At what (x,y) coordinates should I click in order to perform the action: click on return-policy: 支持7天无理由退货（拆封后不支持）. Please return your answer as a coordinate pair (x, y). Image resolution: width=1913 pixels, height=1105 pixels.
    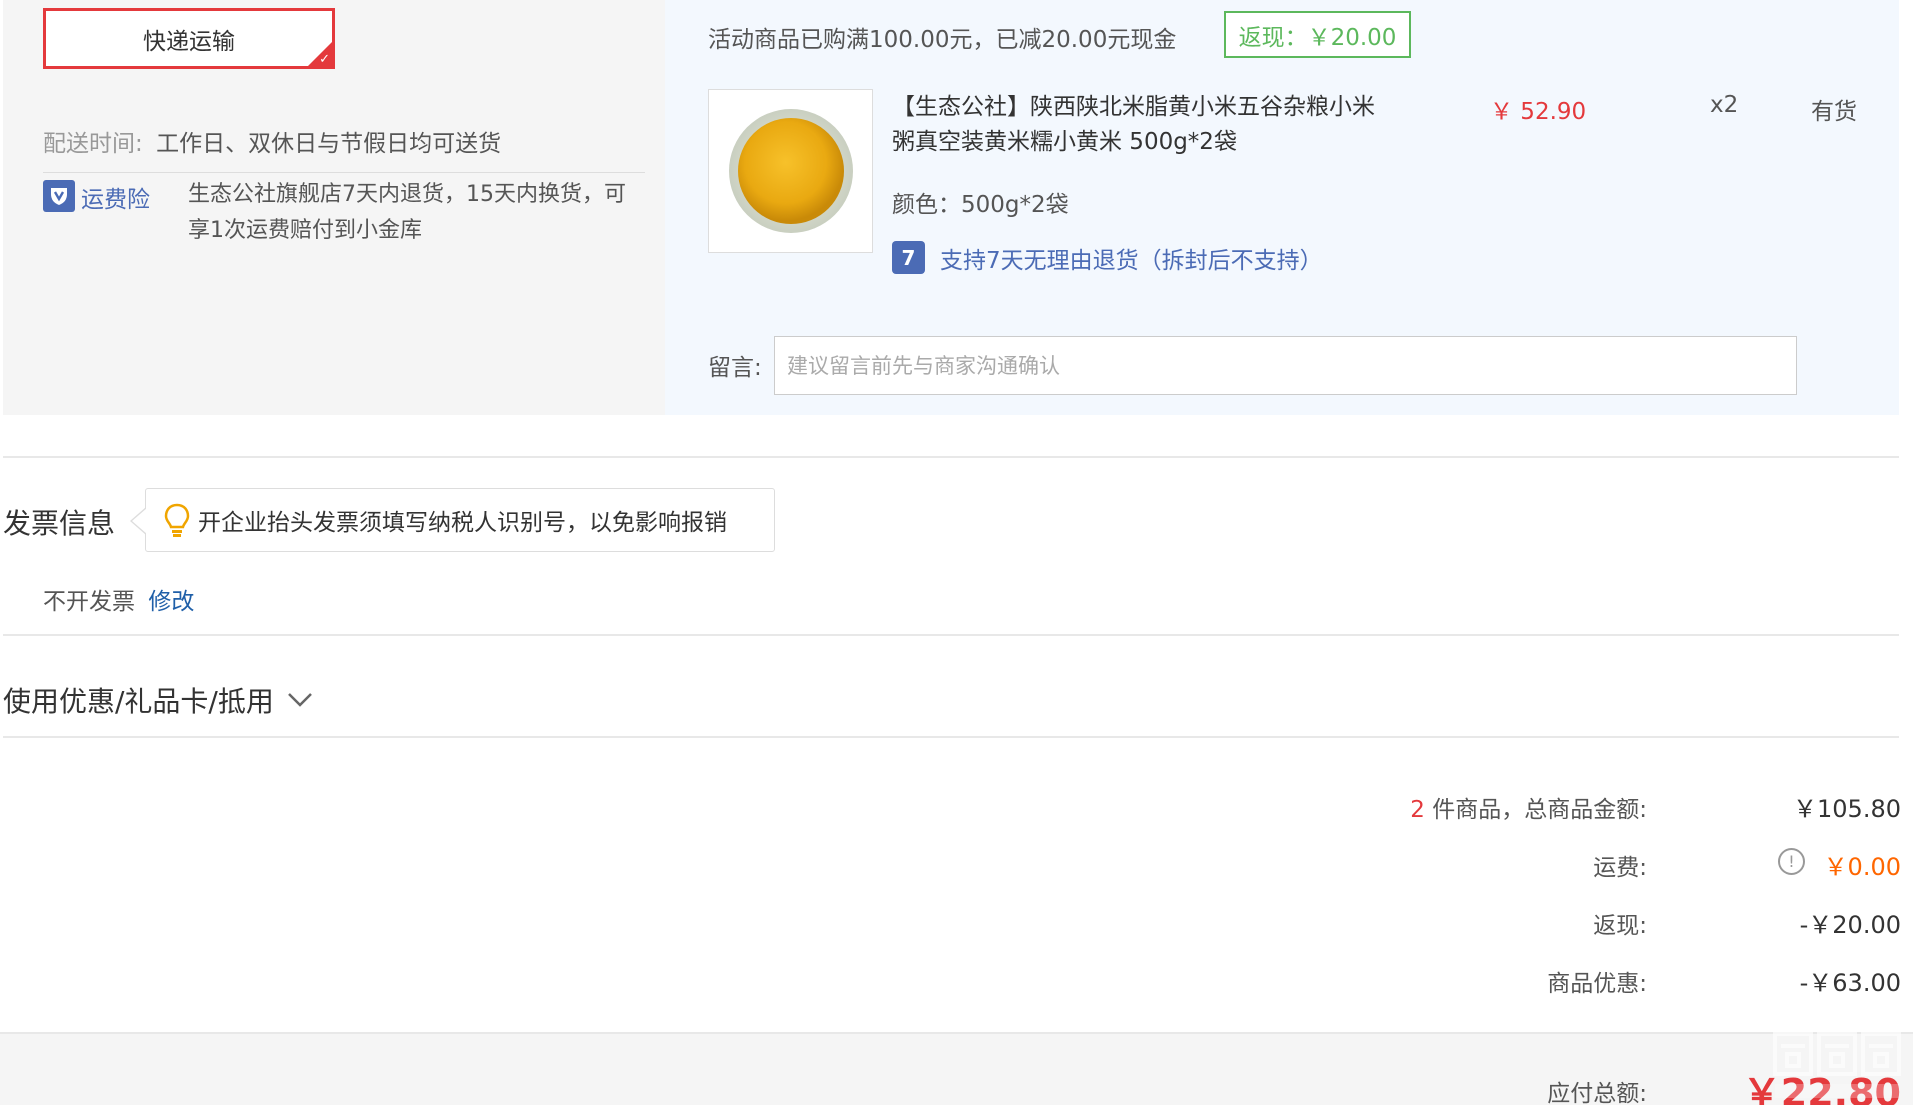
    Looking at the image, I should click on (1131, 258).